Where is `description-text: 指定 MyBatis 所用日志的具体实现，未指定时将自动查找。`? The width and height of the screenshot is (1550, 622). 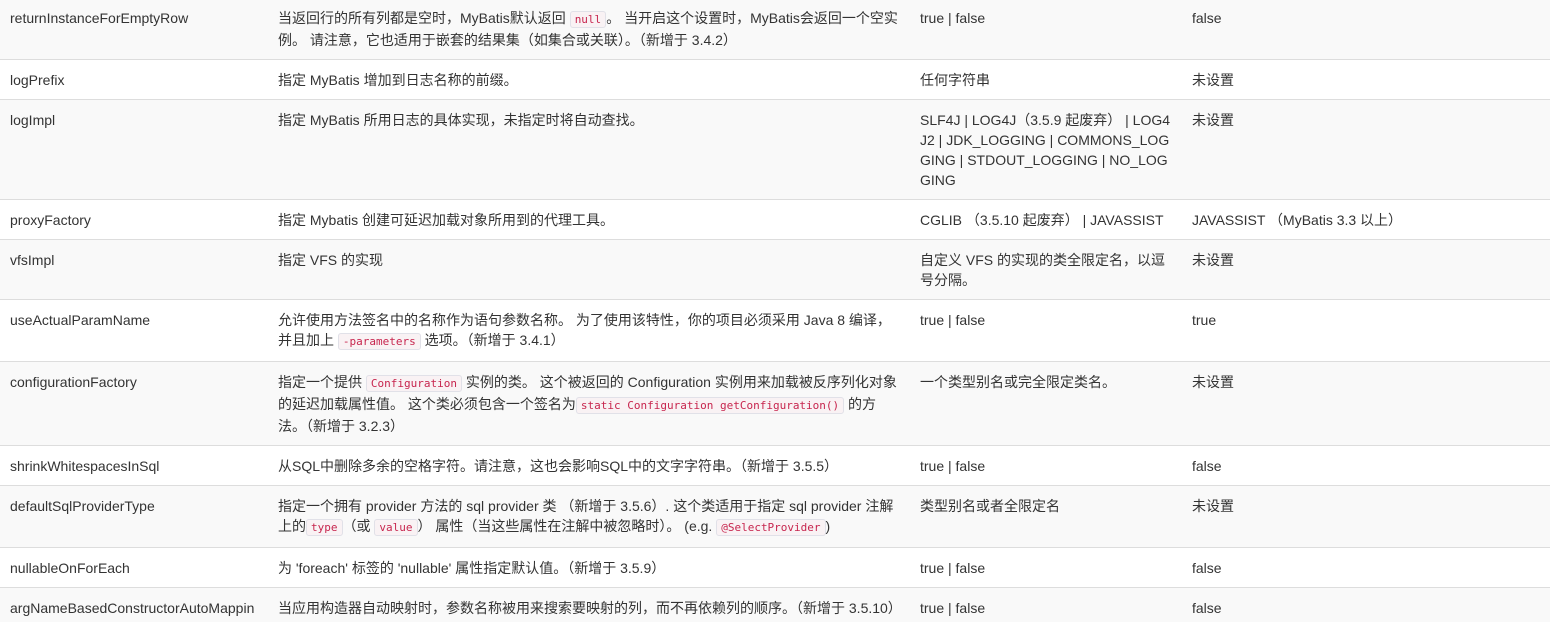
description-text: 指定 MyBatis 所用日志的具体实现，未指定时将自动查找。 is located at coordinates (461, 120).